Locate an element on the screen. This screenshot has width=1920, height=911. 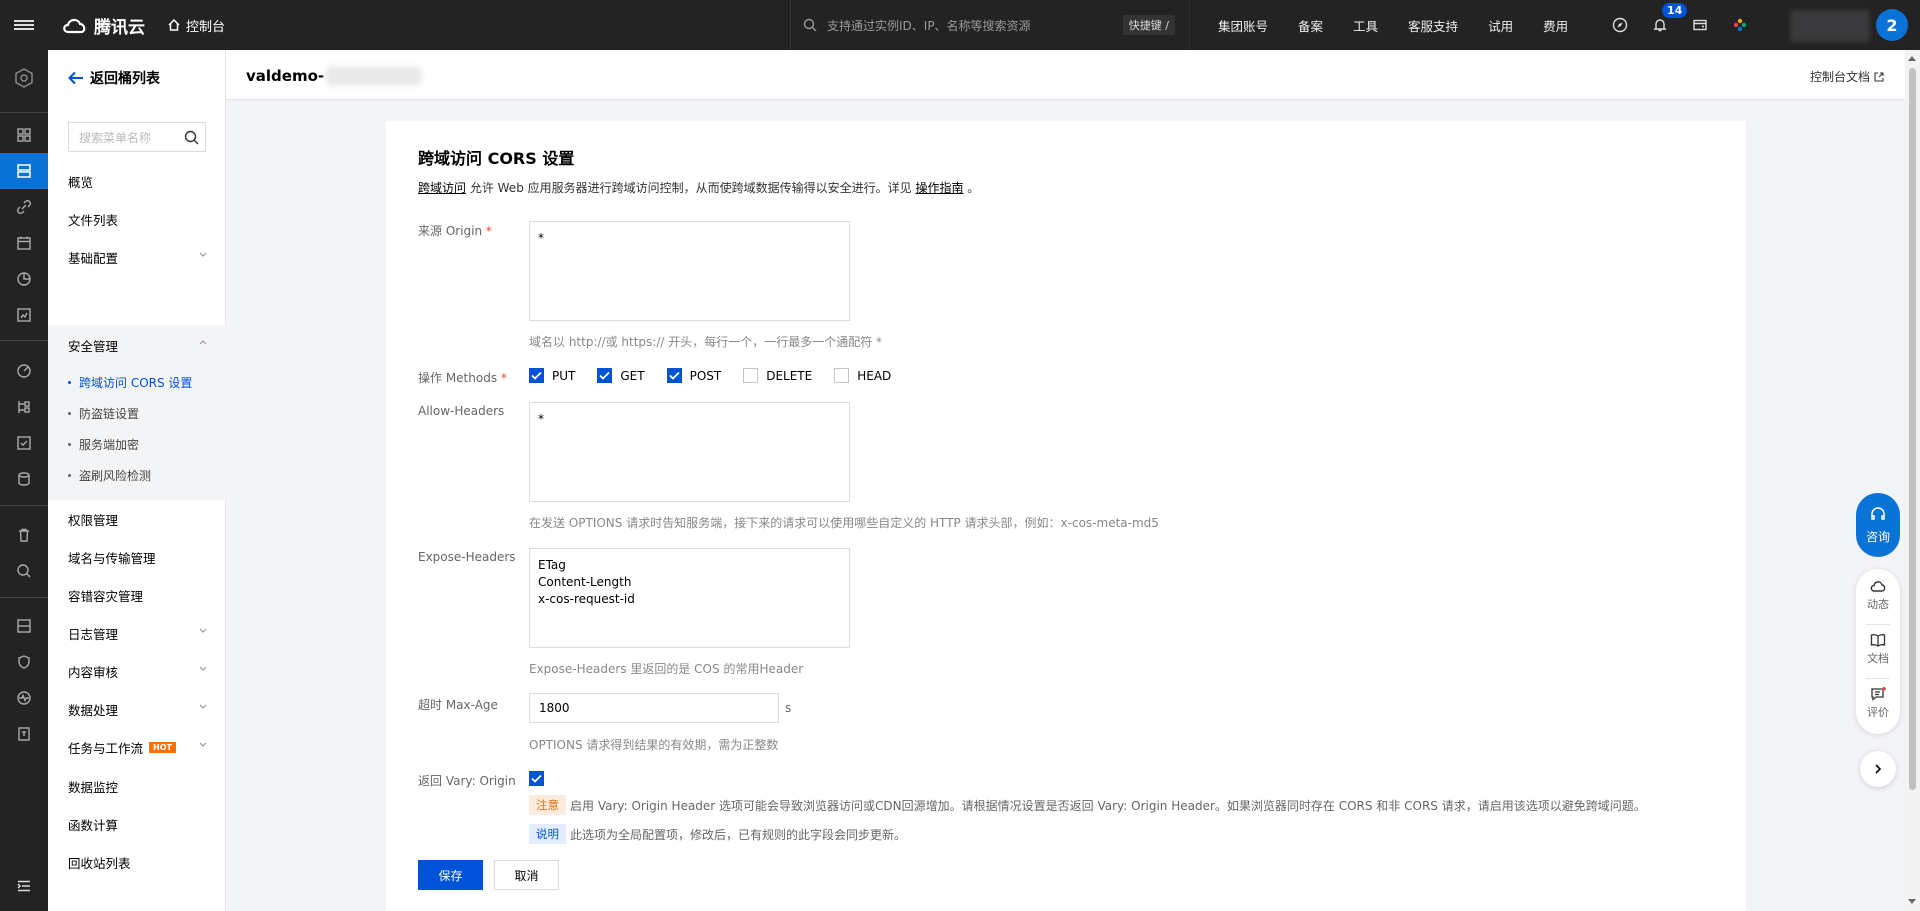
menu-search-input: 搜索菜单名称 is located at coordinates (137, 137).